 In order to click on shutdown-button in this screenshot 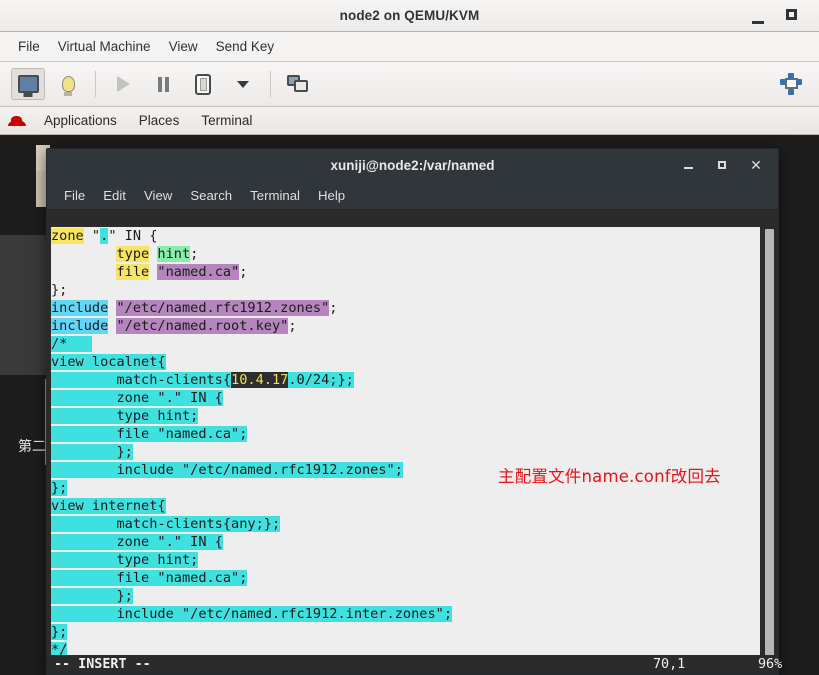, I will do `click(203, 84)`.